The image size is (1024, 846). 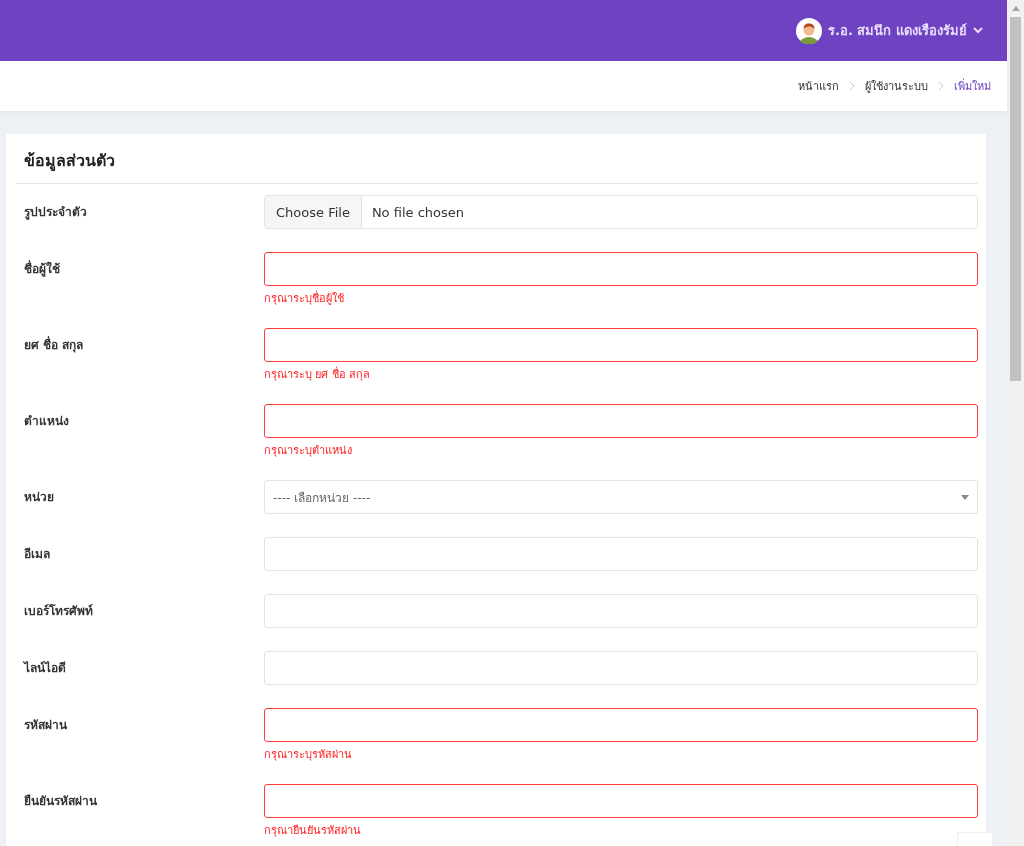 What do you see at coordinates (313, 212) in the screenshot?
I see `choose-file-button: Choose File` at bounding box center [313, 212].